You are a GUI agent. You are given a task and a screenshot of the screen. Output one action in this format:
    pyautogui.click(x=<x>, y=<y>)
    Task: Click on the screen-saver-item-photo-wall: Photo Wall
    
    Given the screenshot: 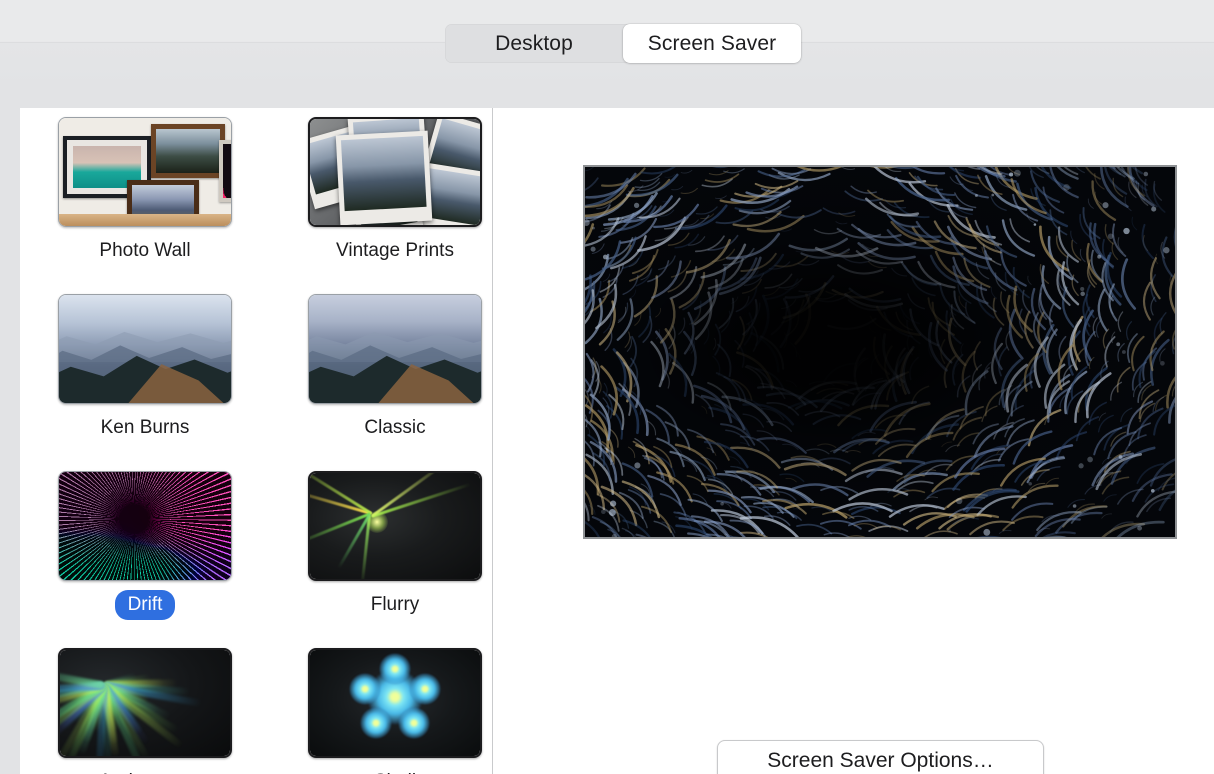 What is the action you would take?
    pyautogui.click(x=145, y=187)
    